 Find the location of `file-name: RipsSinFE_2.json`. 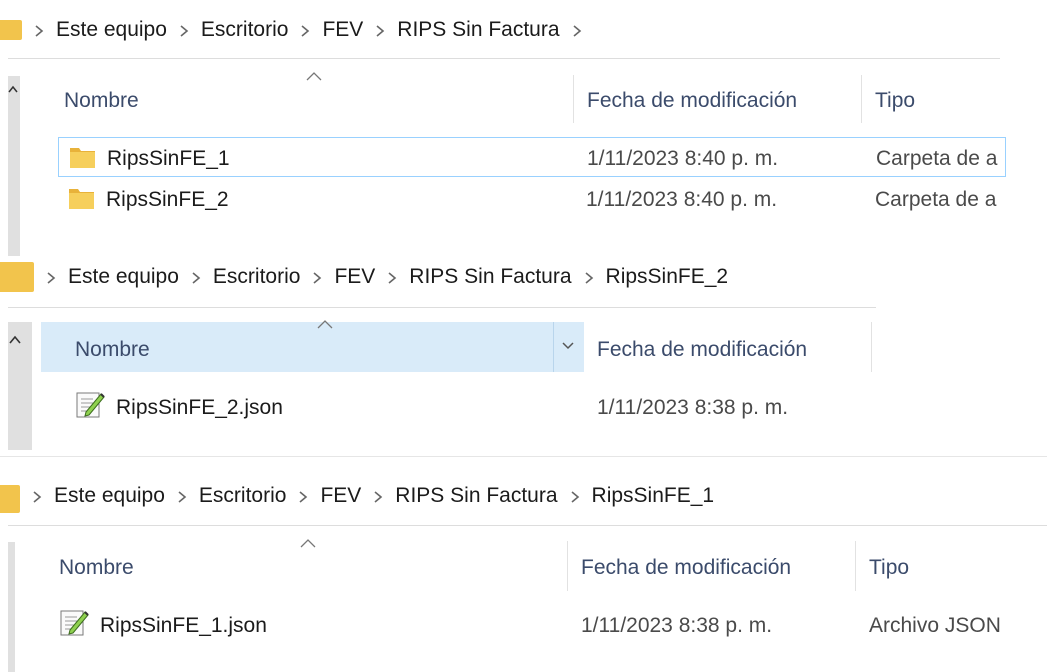

file-name: RipsSinFE_2.json is located at coordinates (199, 407).